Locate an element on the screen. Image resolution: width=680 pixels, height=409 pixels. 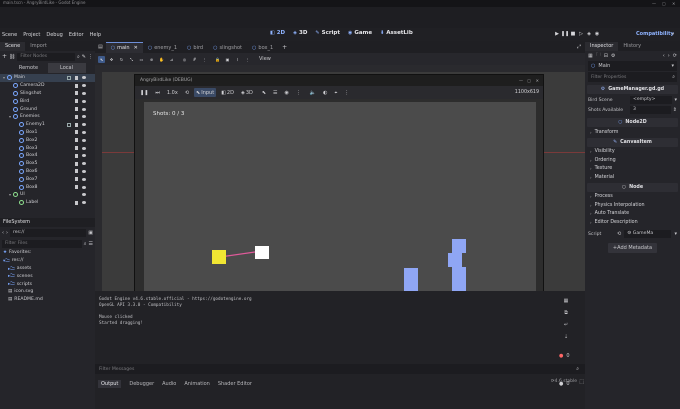
workspace-3d: ◈ 3D is located at coordinates (300, 33).